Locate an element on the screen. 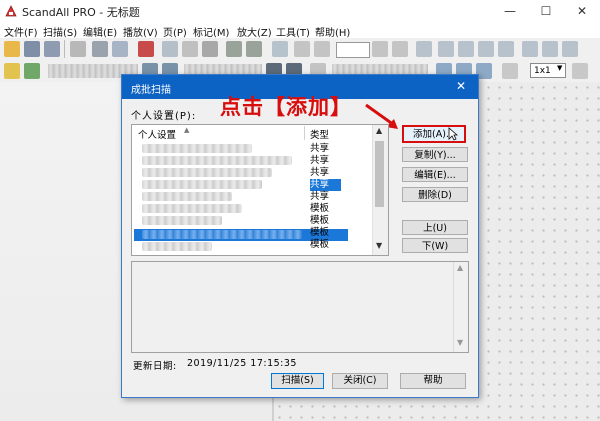  thumbnail-icon is located at coordinates (424, 49).